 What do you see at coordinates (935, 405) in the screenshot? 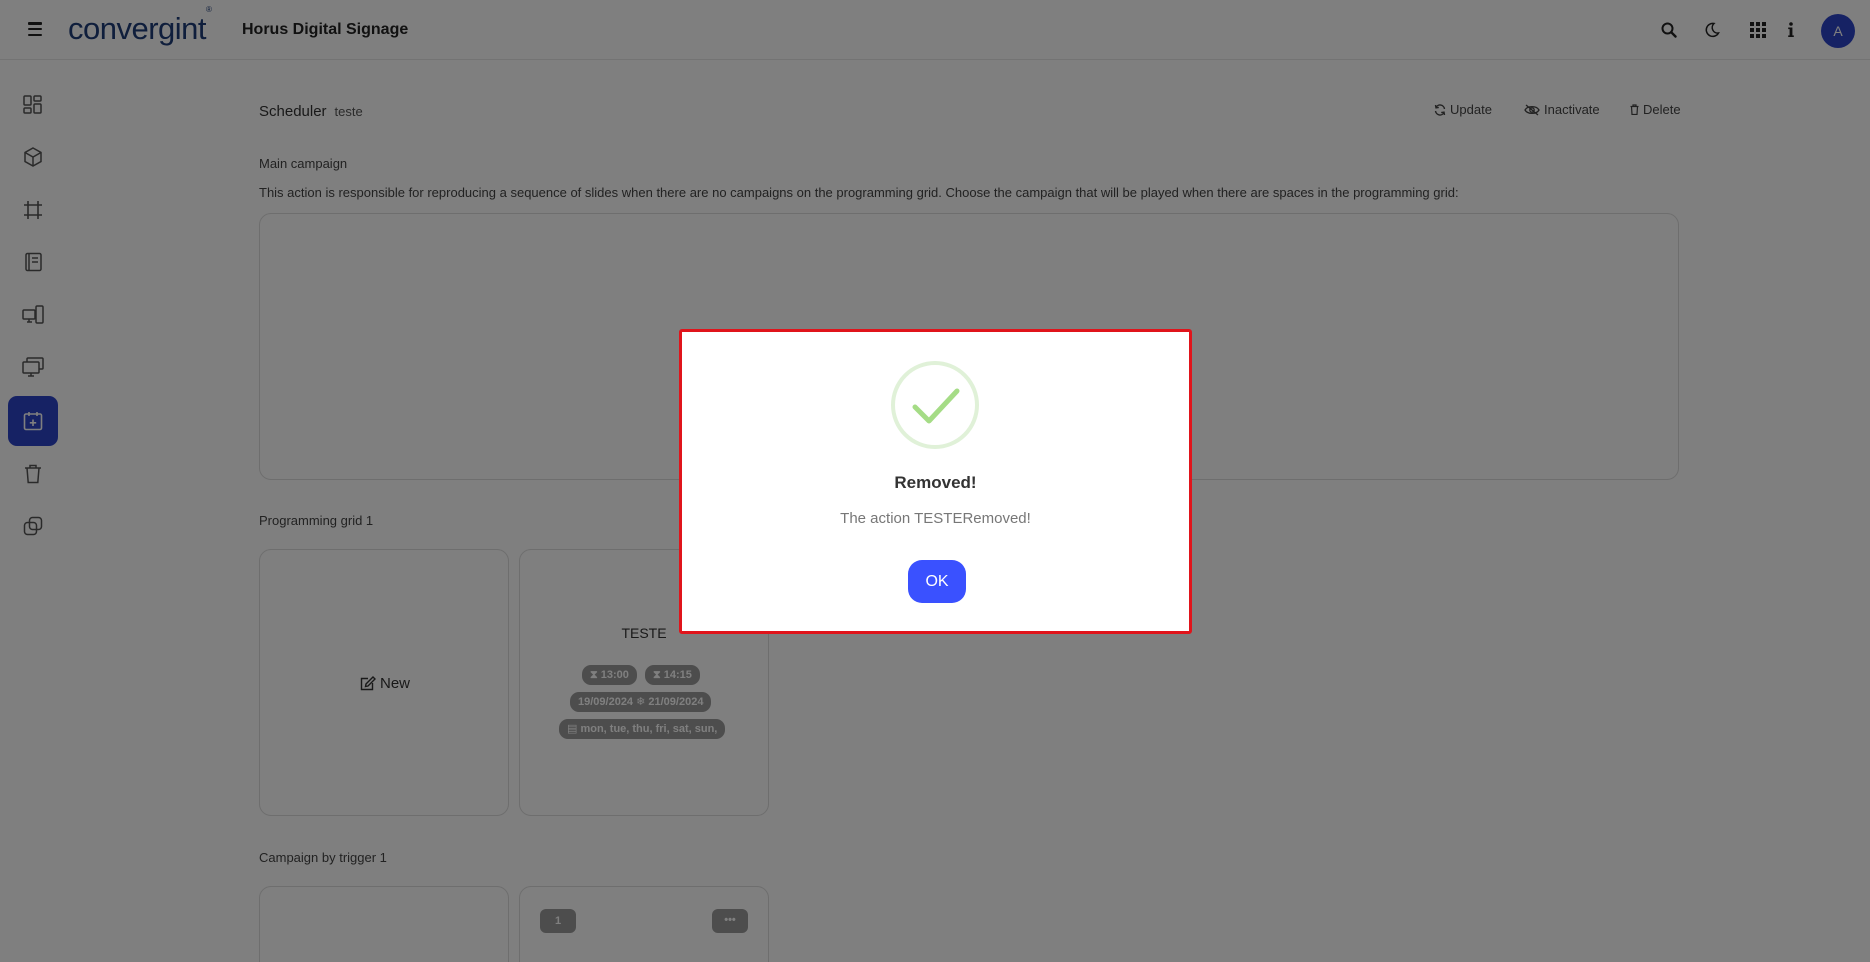
I see `success-check-icon` at bounding box center [935, 405].